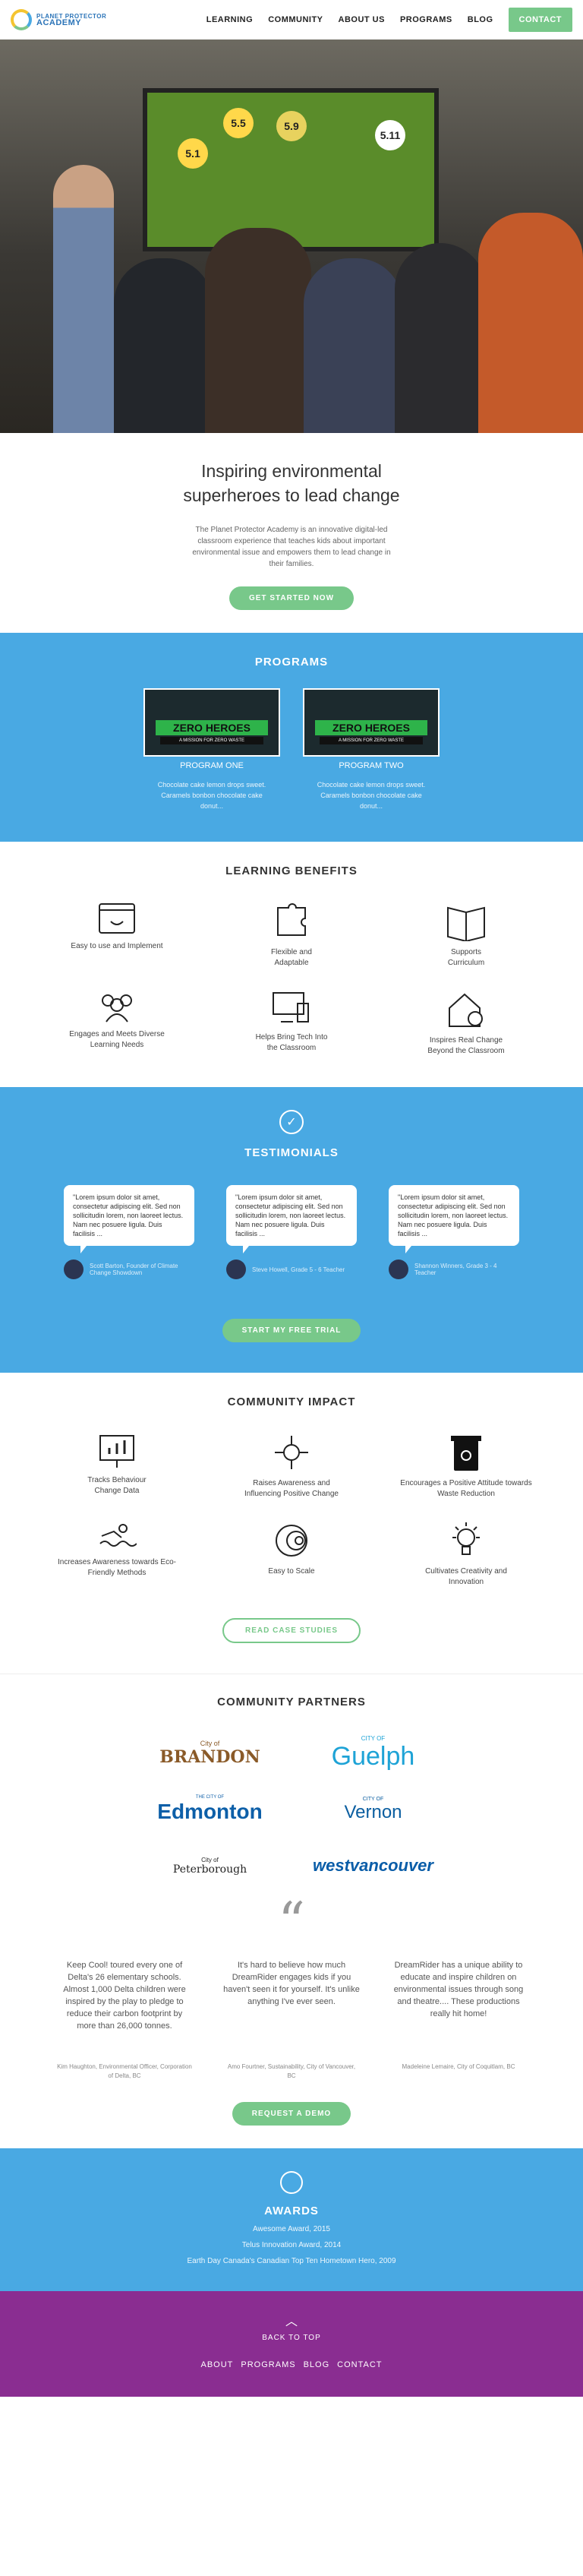  I want to click on nav-programs: PROGRAMS, so click(426, 19).